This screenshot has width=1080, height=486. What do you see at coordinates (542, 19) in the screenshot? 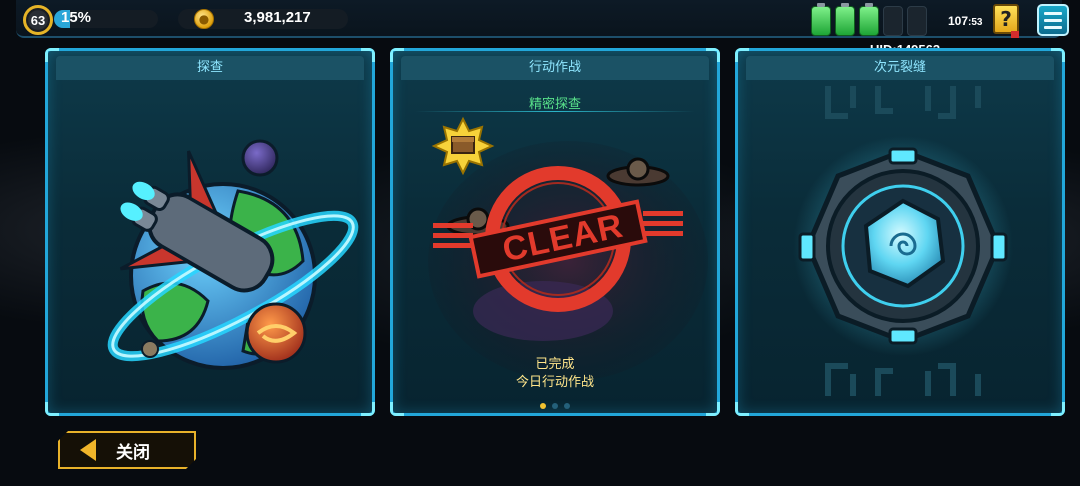
I see `top-hud: 63 15% ● 3,981,217 107:53 ?` at bounding box center [542, 19].